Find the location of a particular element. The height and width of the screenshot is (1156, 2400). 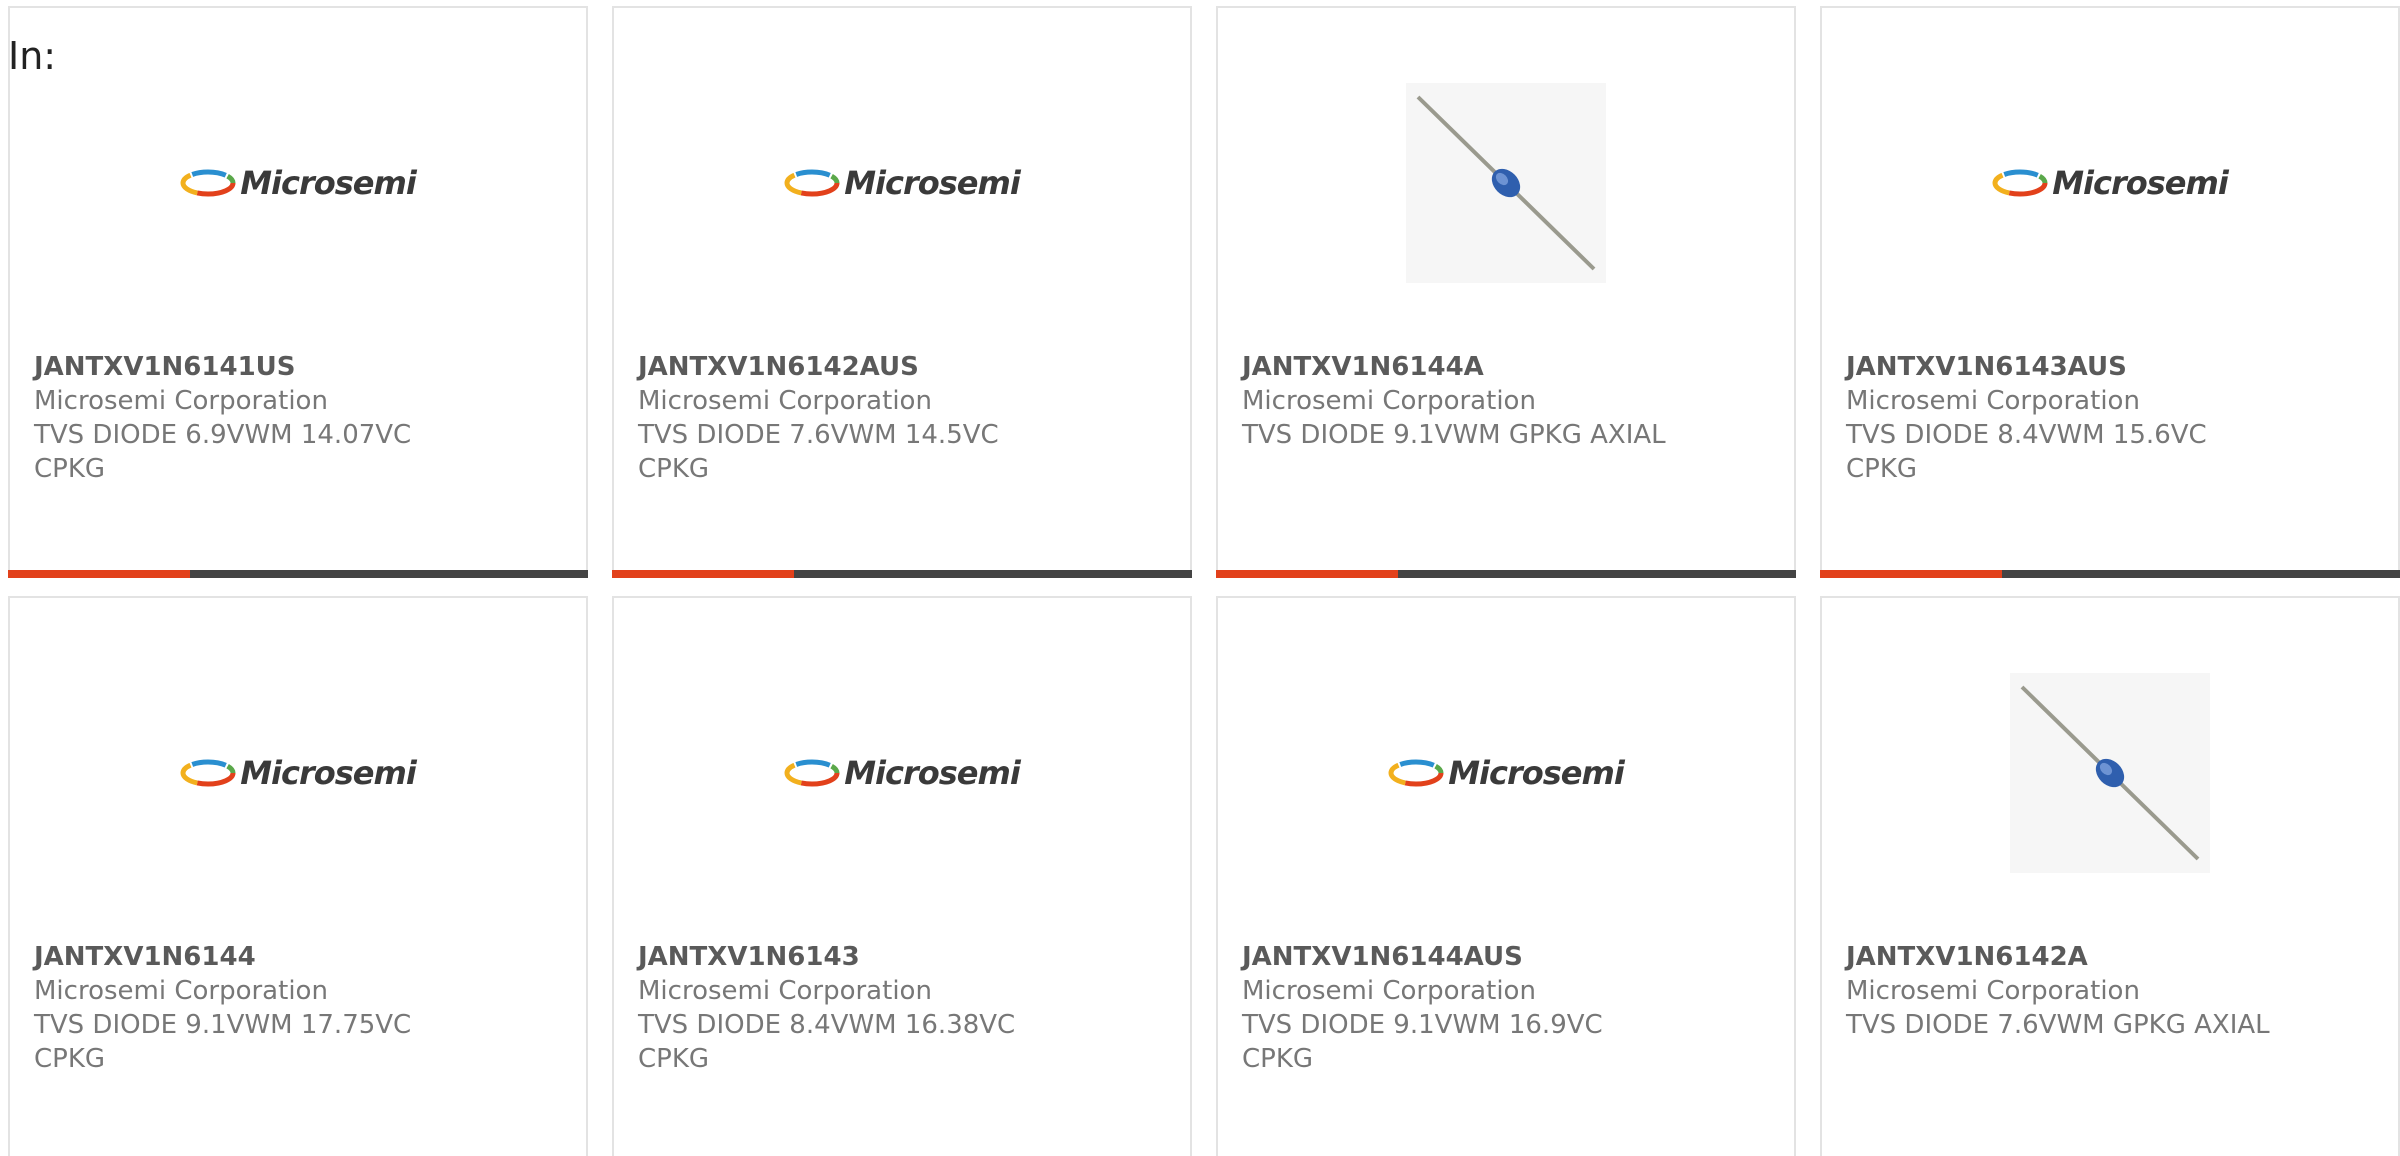

description: TVS DIODE 7.6VWM GPKG AXIAL is located at coordinates (2058, 1025).